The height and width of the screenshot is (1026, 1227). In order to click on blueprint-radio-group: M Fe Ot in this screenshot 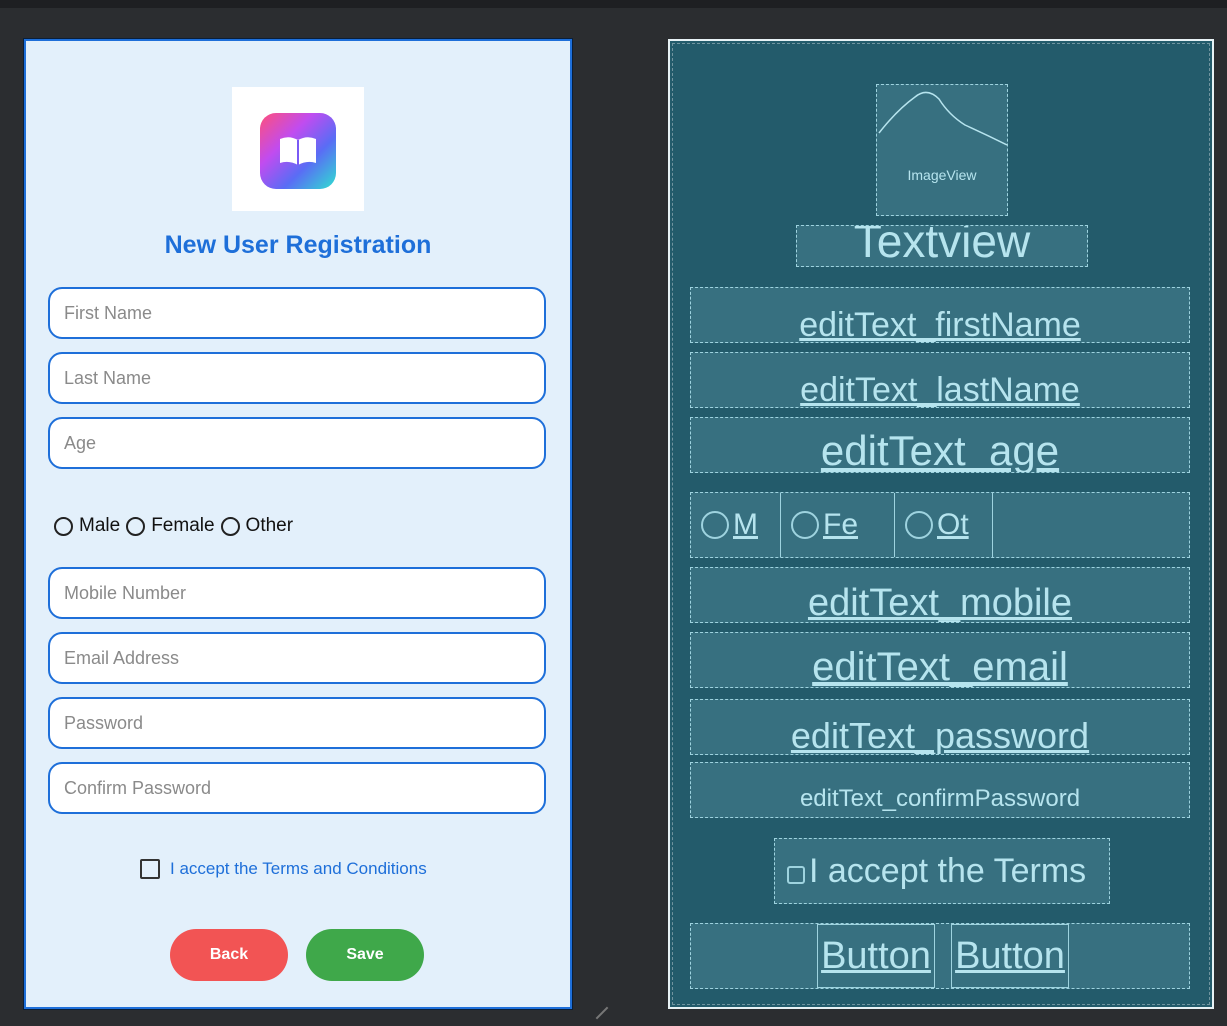, I will do `click(940, 525)`.